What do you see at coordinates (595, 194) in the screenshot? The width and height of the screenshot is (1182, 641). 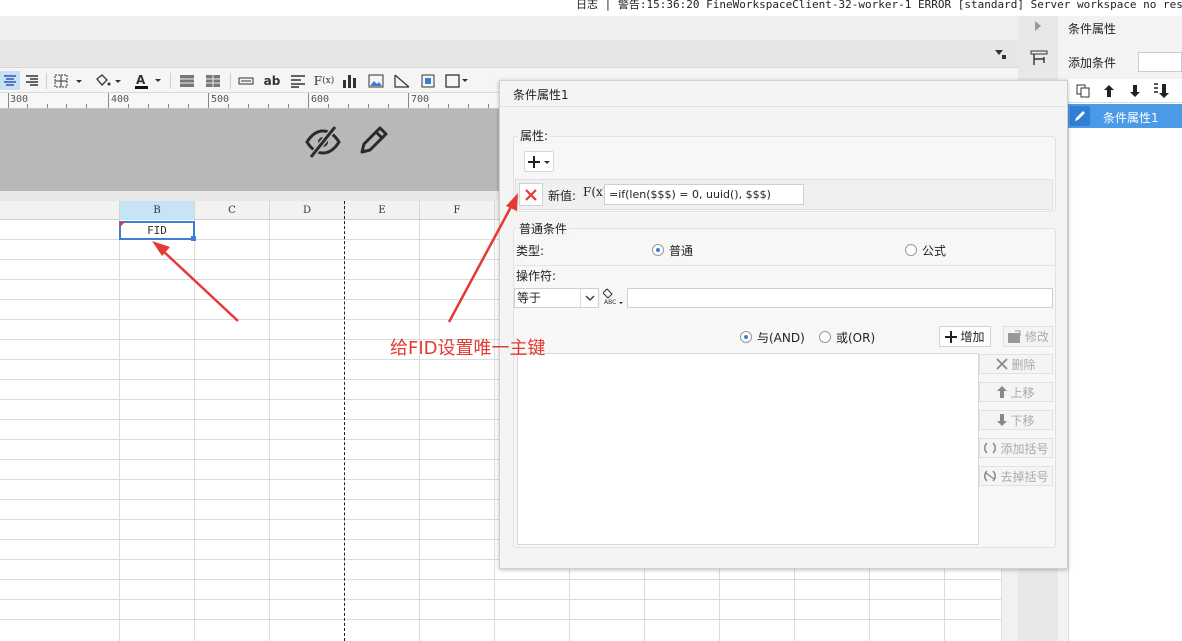 I see `formula-editor-button: F(x)` at bounding box center [595, 194].